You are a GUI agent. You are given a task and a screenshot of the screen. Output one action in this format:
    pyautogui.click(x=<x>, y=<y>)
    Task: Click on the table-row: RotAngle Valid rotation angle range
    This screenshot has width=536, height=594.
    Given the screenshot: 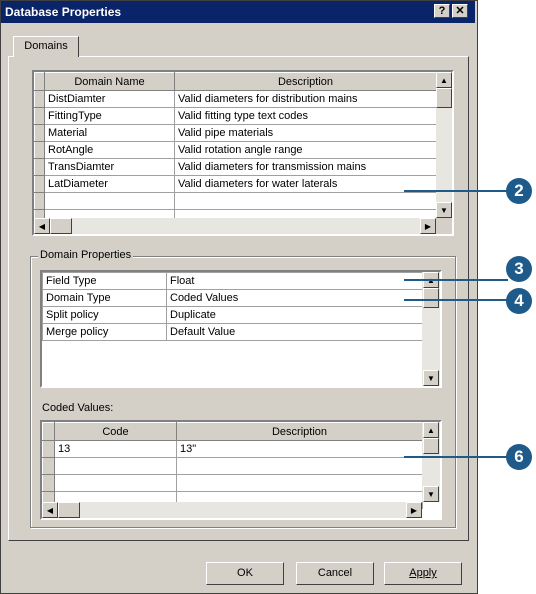 What is the action you would take?
    pyautogui.click(x=235, y=150)
    